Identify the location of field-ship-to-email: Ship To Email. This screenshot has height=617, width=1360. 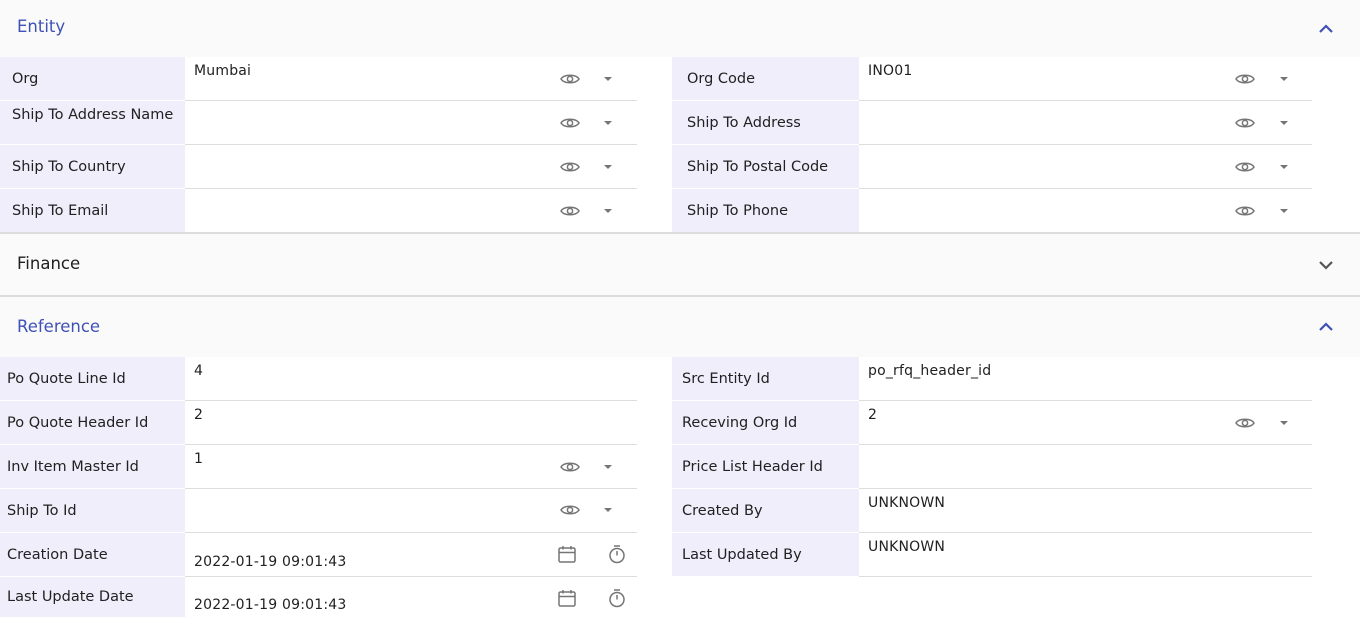
(318, 211).